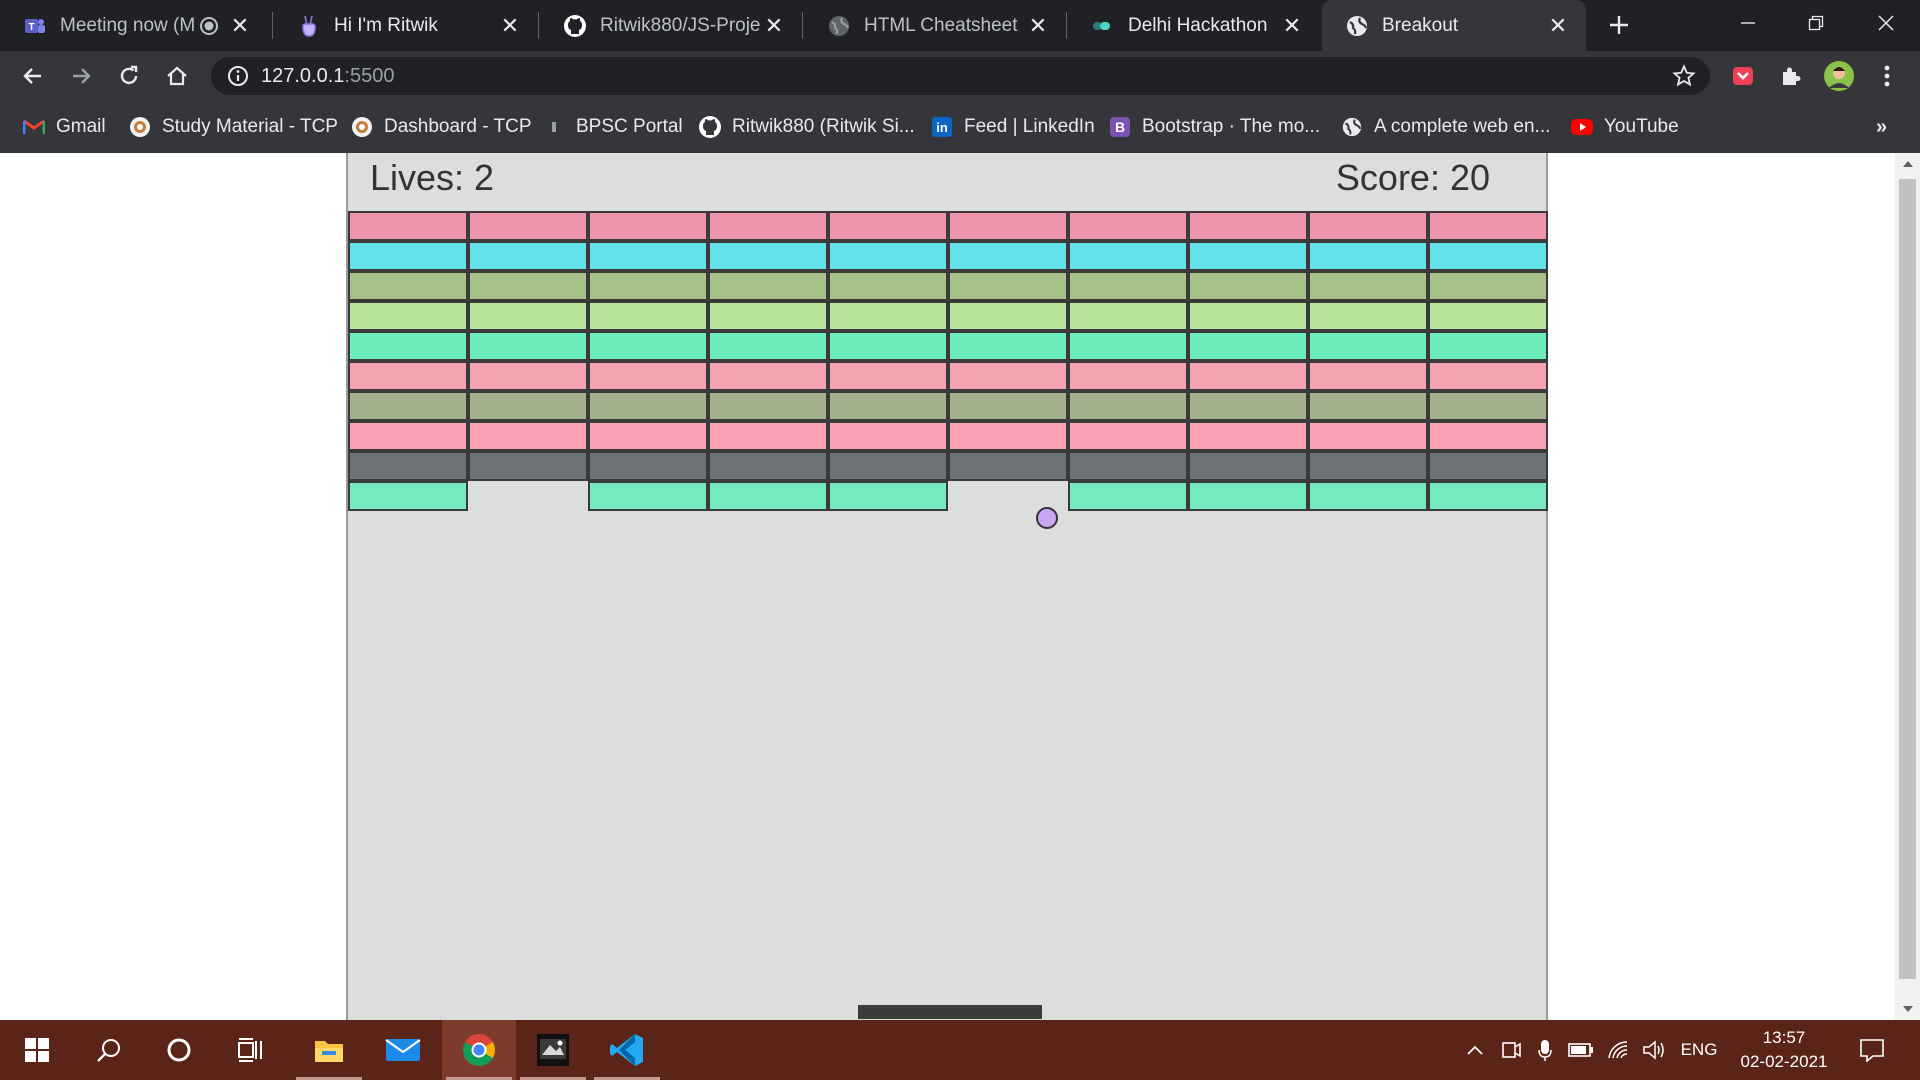 This screenshot has height=1080, width=1920. I want to click on bookmark-label: Feed | LinkedIn, so click(1029, 126).